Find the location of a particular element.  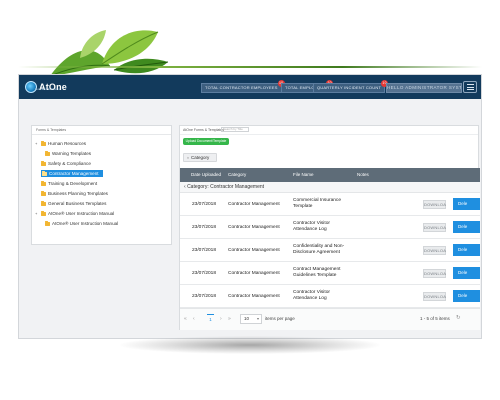

pagination-info: 1 - 5 of 5 items is located at coordinates (435, 318).